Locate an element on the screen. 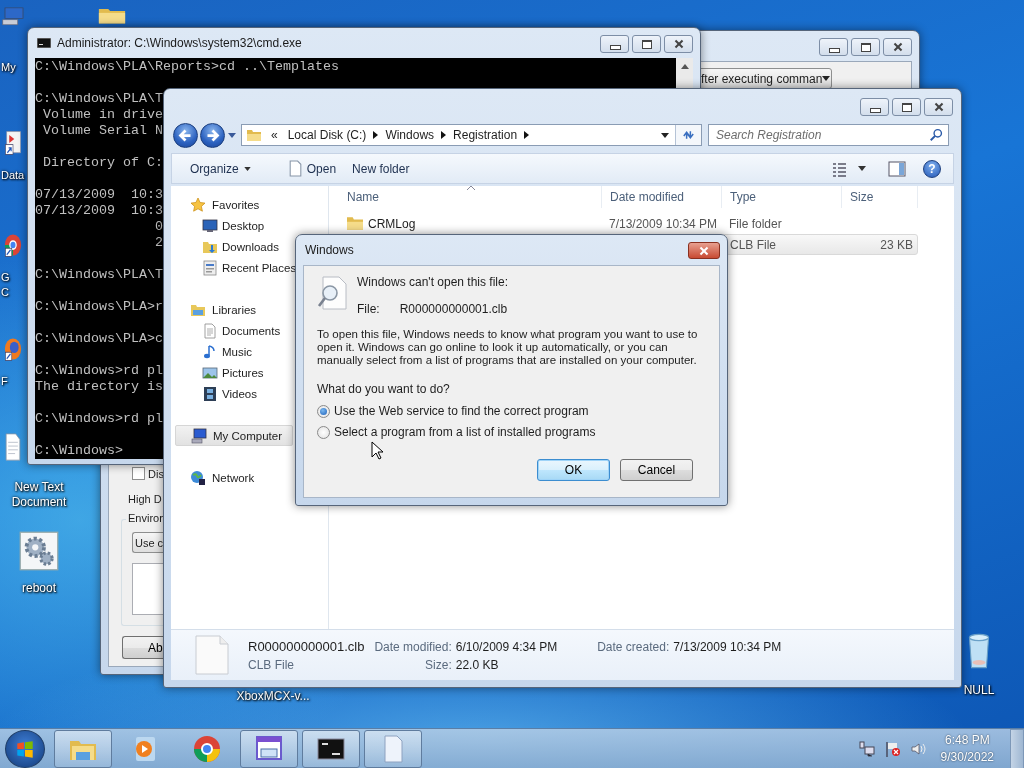 The image size is (1024, 768). show-desktop-button is located at coordinates (1017, 748).